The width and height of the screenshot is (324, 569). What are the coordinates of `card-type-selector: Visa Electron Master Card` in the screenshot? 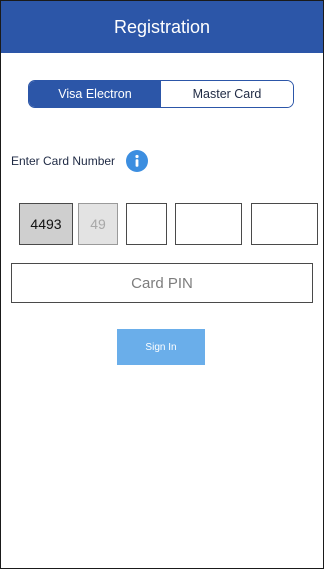 It's located at (161, 94).